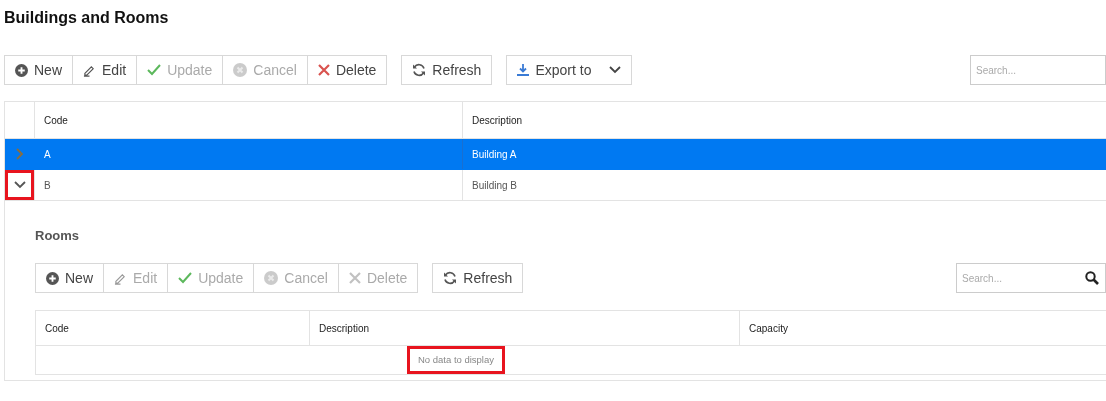  What do you see at coordinates (249, 185) in the screenshot?
I see `table-cell: B` at bounding box center [249, 185].